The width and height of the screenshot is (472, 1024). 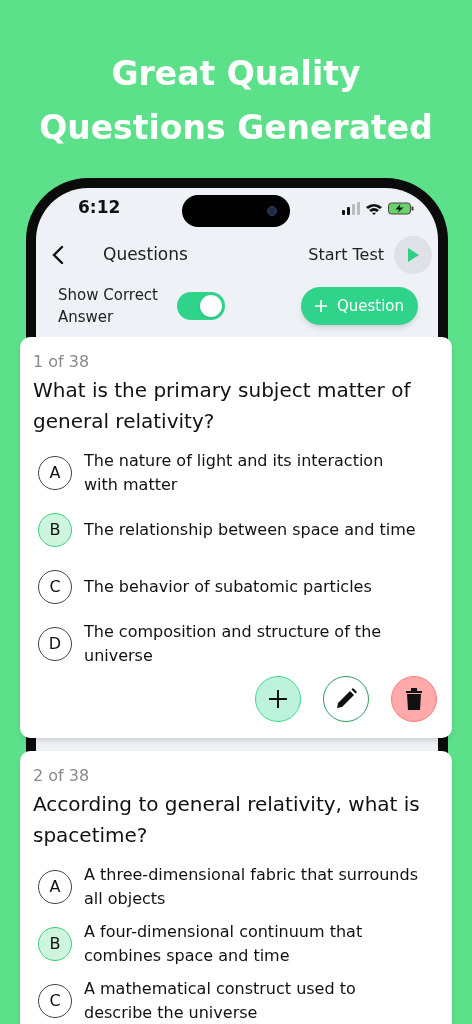 I want to click on play-icon, so click(x=413, y=255).